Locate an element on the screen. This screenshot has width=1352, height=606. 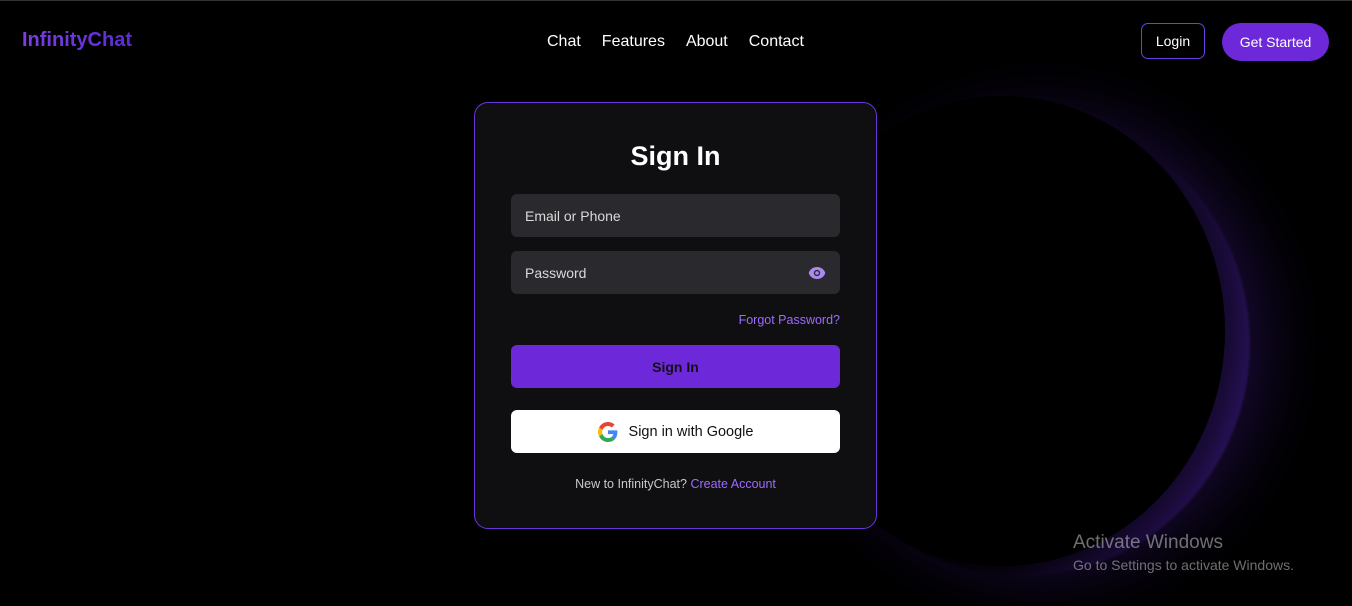
new-user-text: New to InfinityChat? is located at coordinates (633, 484).